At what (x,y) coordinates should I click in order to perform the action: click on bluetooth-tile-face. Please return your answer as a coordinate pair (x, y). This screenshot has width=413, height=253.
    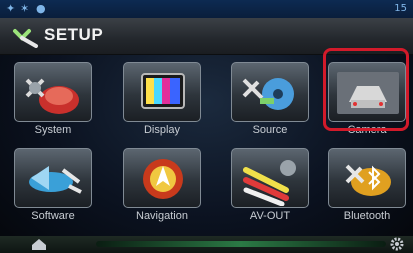
    Looking at the image, I should click on (367, 178).